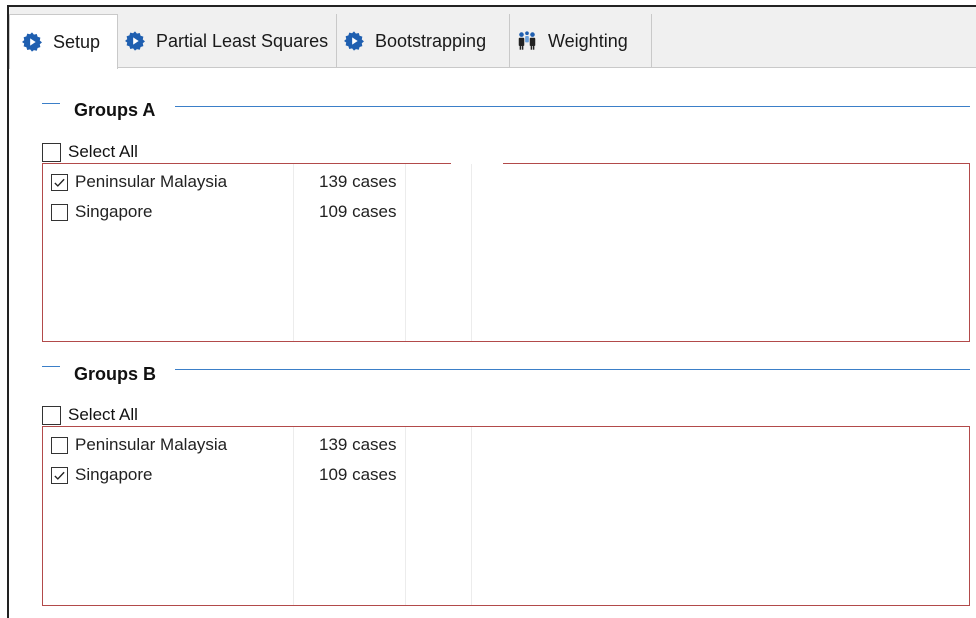  I want to click on groups-b-singapore-checkbox, so click(59, 475).